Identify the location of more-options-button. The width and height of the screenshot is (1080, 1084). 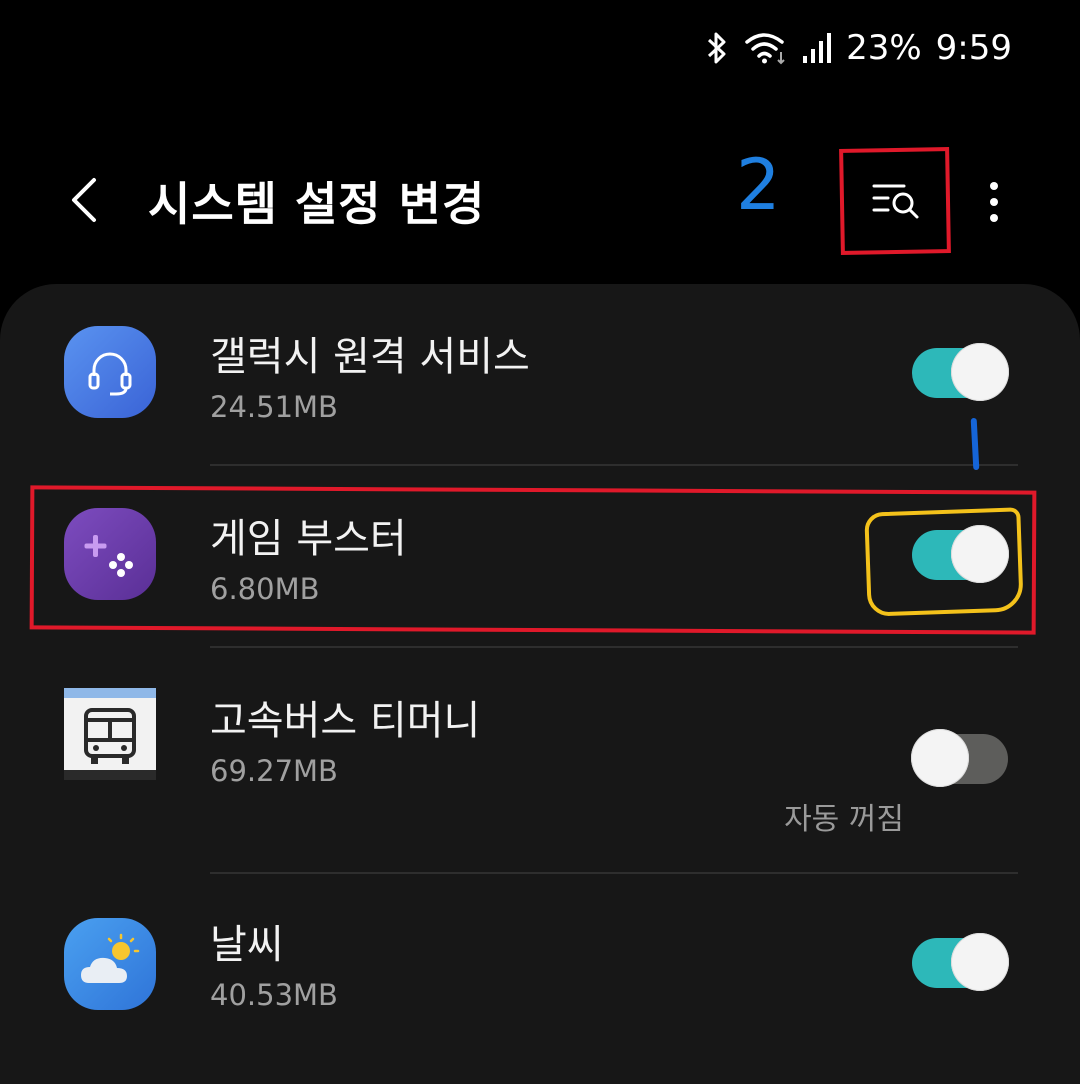
(994, 204).